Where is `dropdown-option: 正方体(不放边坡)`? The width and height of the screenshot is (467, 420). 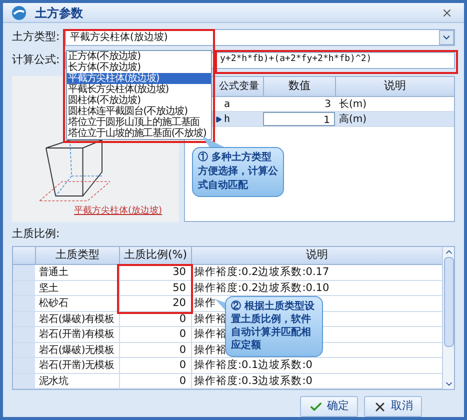 dropdown-option: 正方体(不放边坡) is located at coordinates (139, 56).